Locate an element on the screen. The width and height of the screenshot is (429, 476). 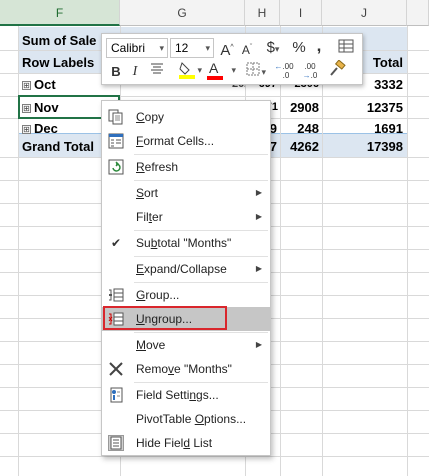
caret-up-icon: ^ is located at coordinates (232, 47).